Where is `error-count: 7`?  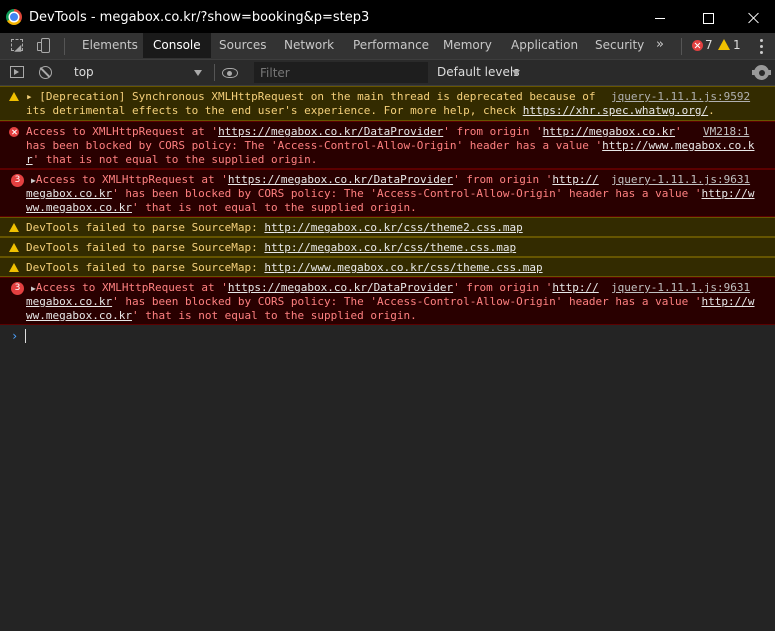 error-count: 7 is located at coordinates (709, 45).